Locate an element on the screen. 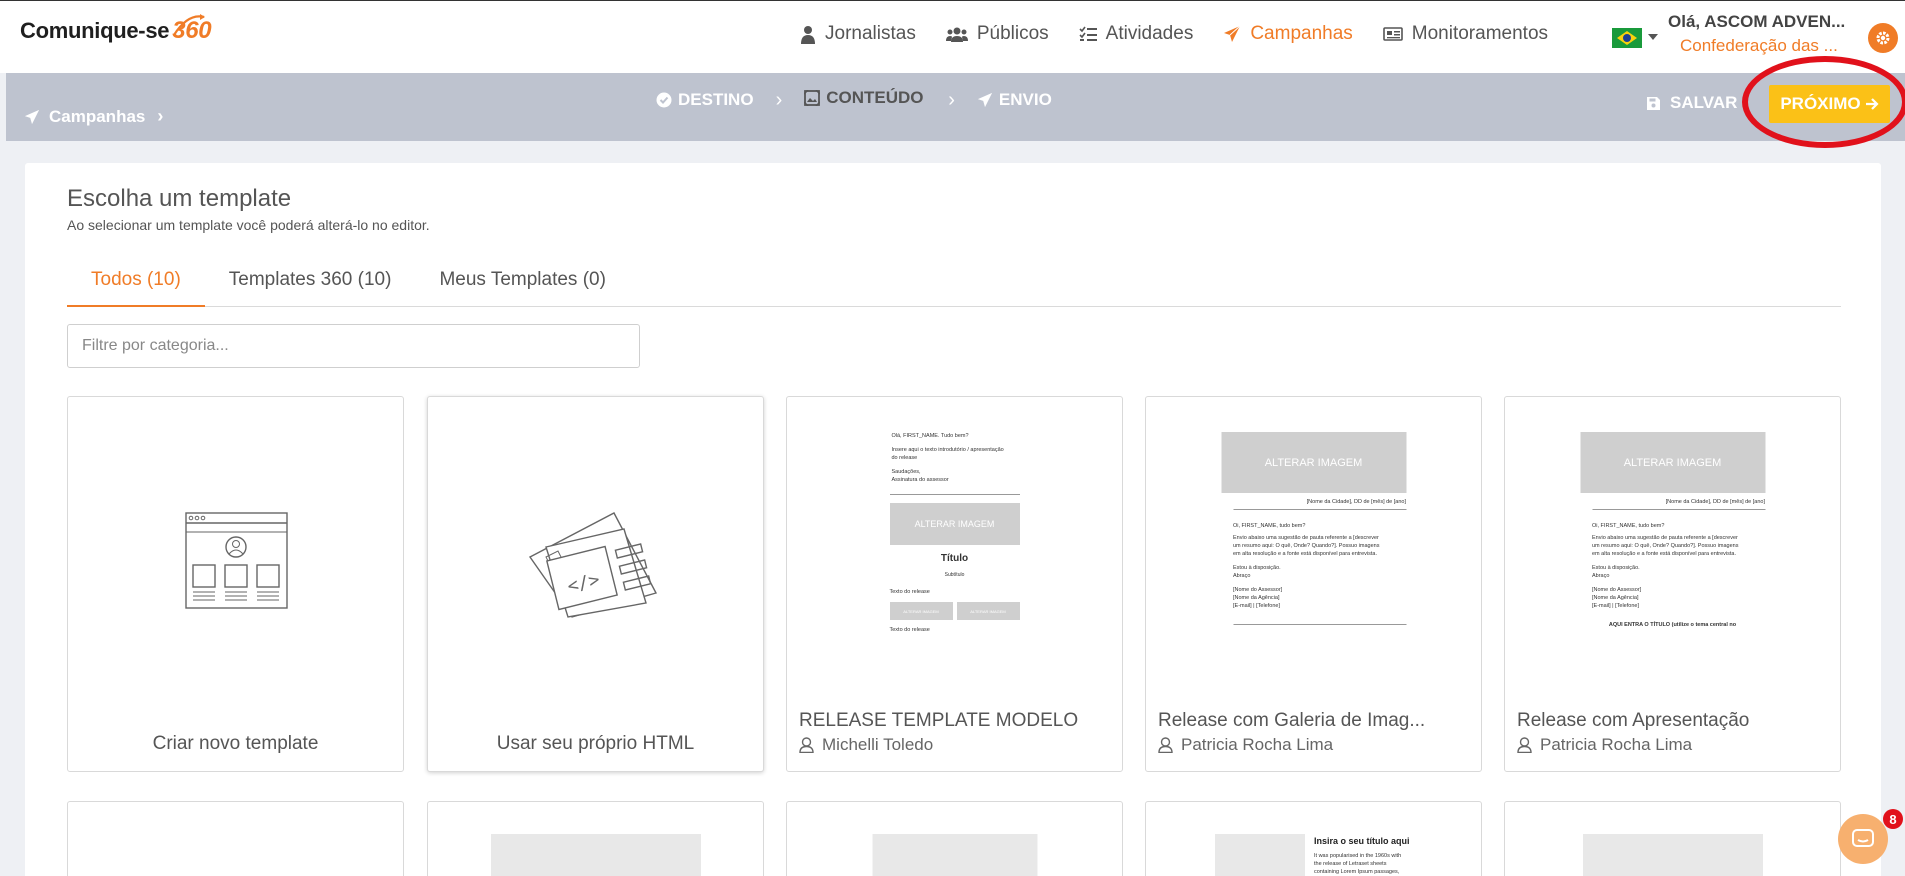 The image size is (1905, 876). step-envio: ENVIO is located at coordinates (1014, 100).